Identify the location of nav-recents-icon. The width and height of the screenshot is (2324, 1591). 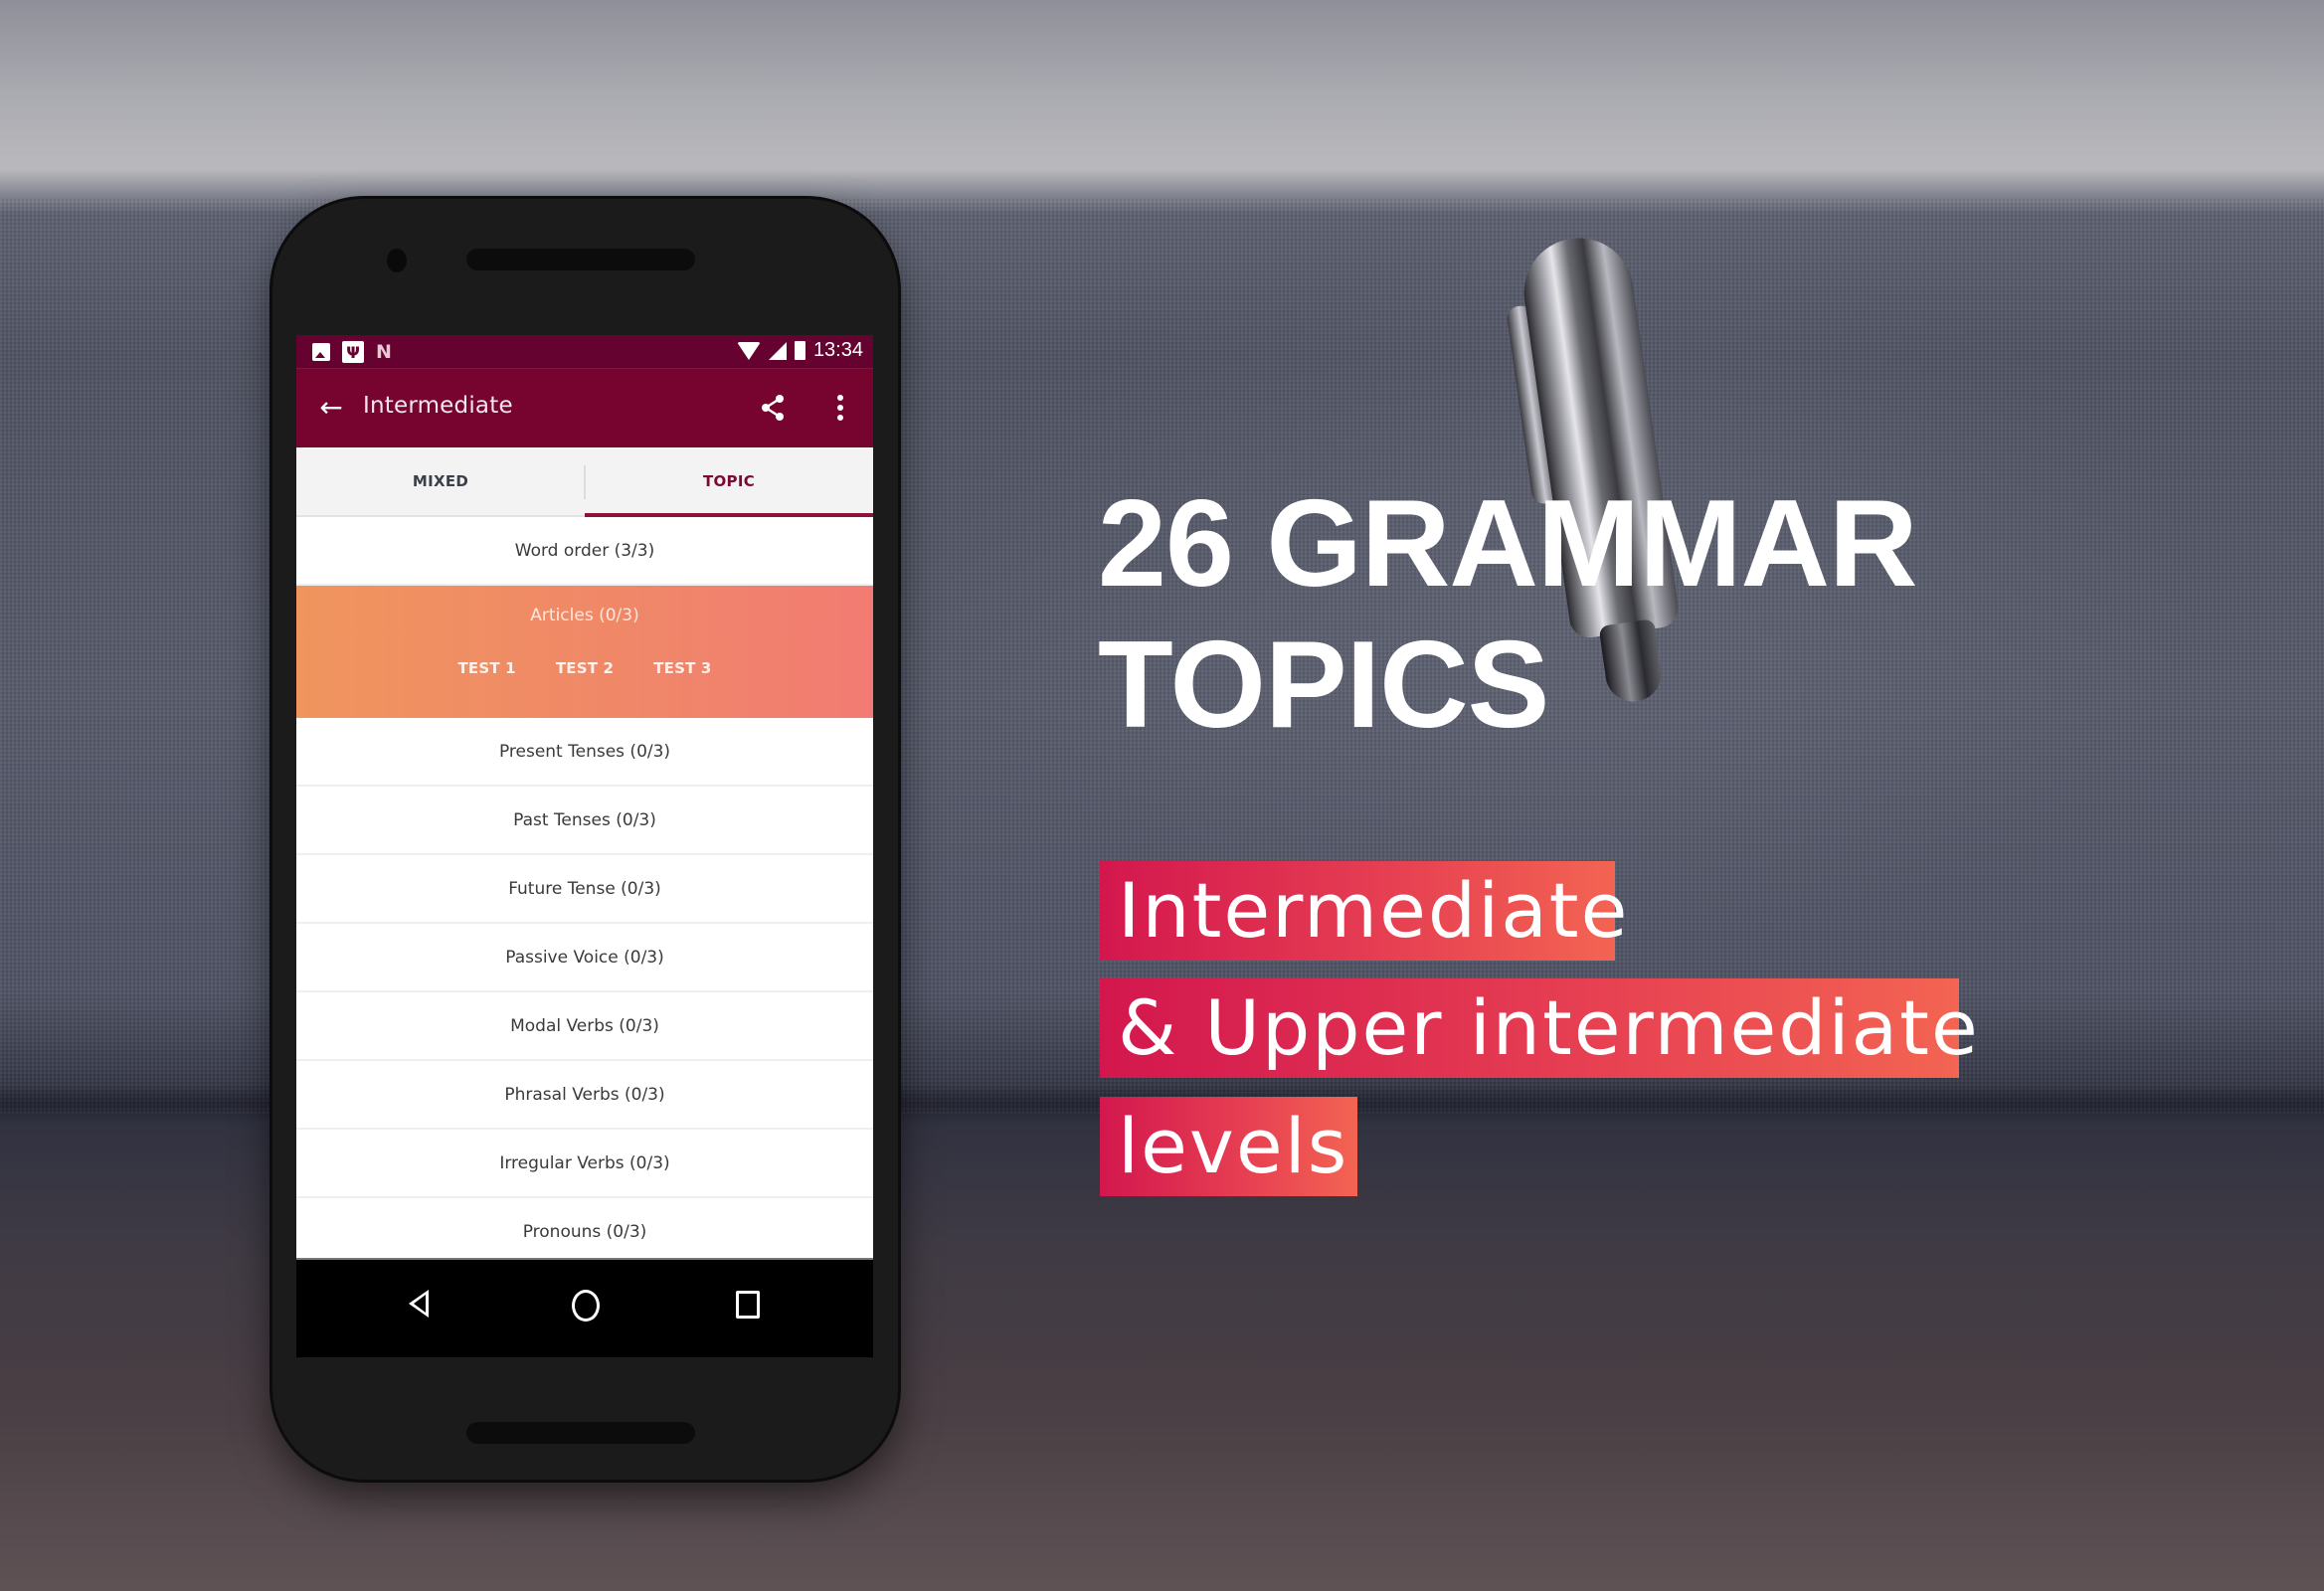
(748, 1305).